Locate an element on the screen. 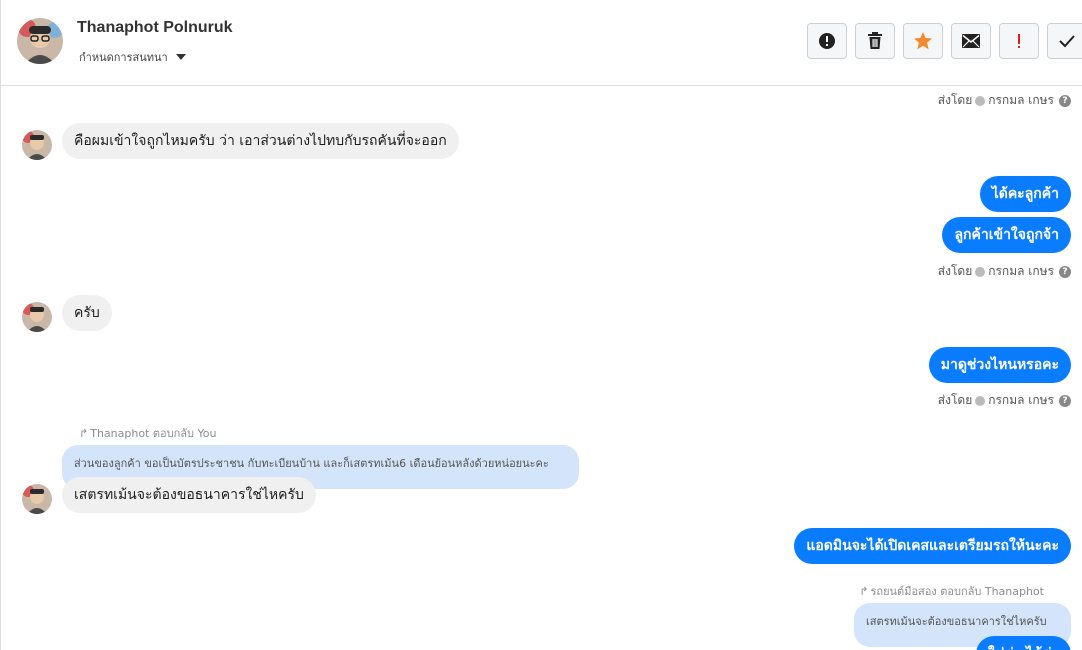 The height and width of the screenshot is (650, 1082). delete-button is located at coordinates (875, 41).